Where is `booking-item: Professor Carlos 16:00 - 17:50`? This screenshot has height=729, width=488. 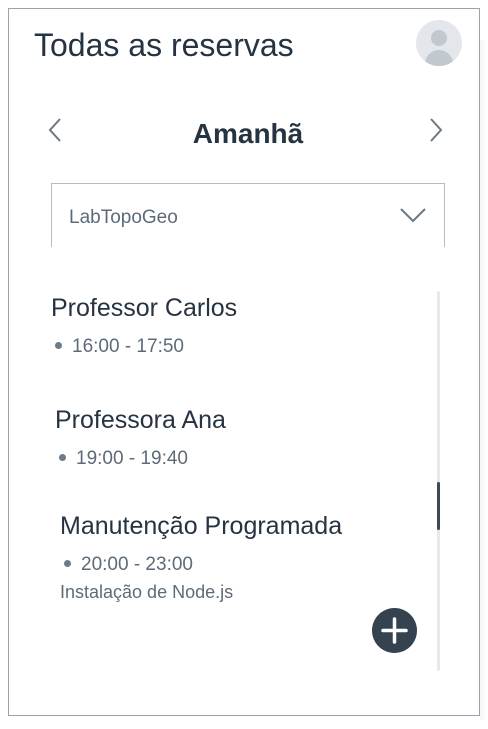
booking-item: Professor Carlos 16:00 - 17:50 is located at coordinates (144, 326).